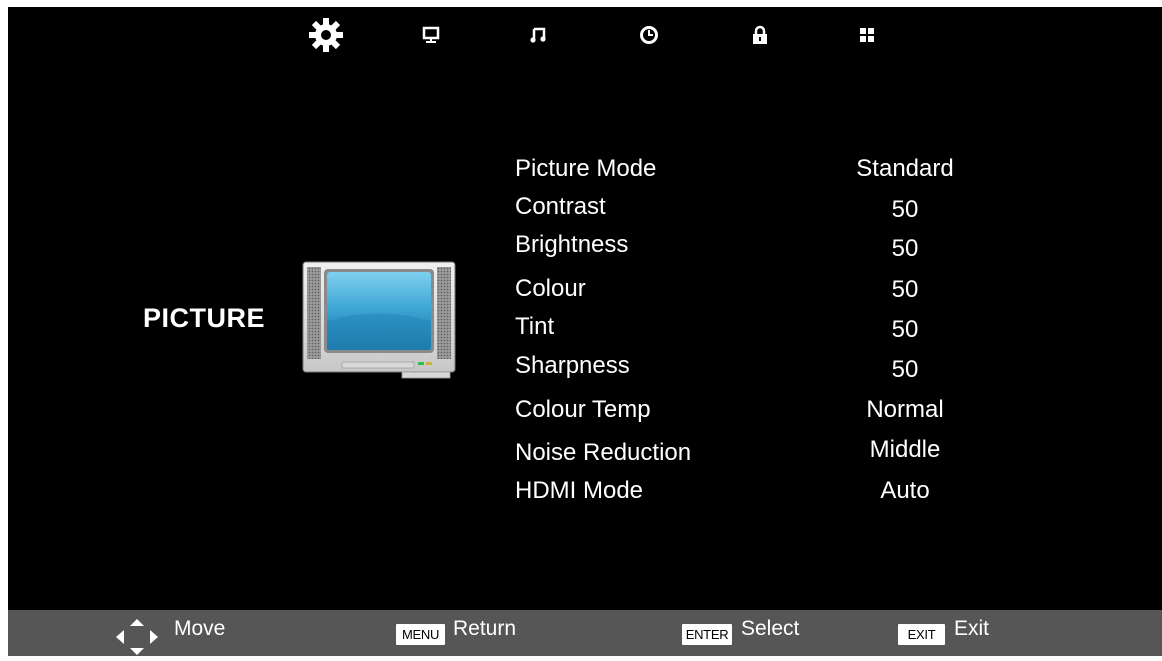 The width and height of the screenshot is (1162, 661). Describe the element at coordinates (921, 634) in the screenshot. I see `exit-key-badge: EXIT` at that location.